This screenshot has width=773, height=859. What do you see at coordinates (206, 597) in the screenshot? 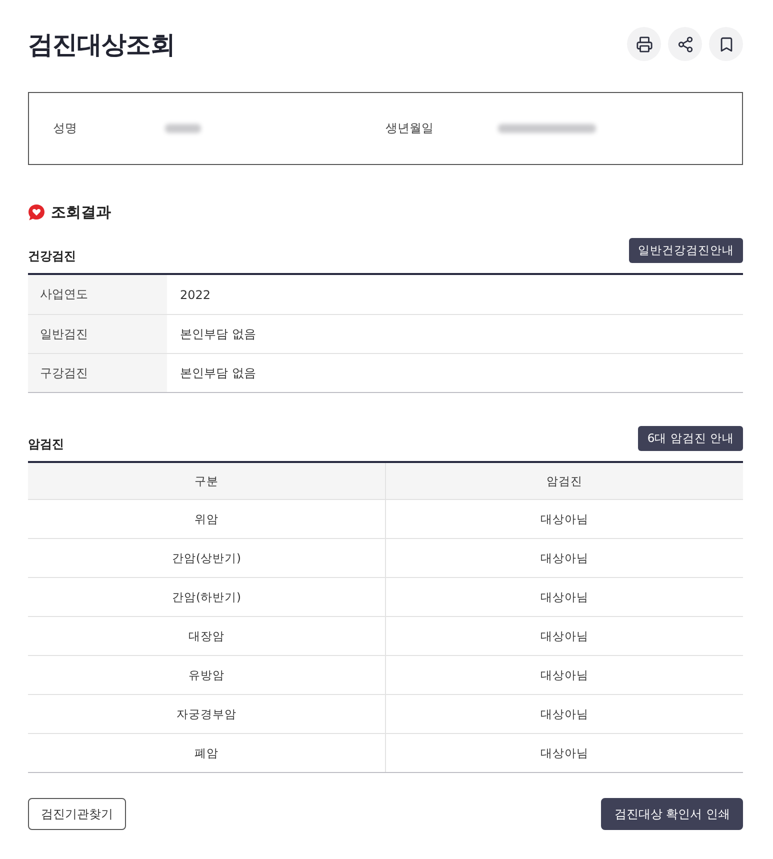
I see `table-cell-text: 간암(하반기)` at bounding box center [206, 597].